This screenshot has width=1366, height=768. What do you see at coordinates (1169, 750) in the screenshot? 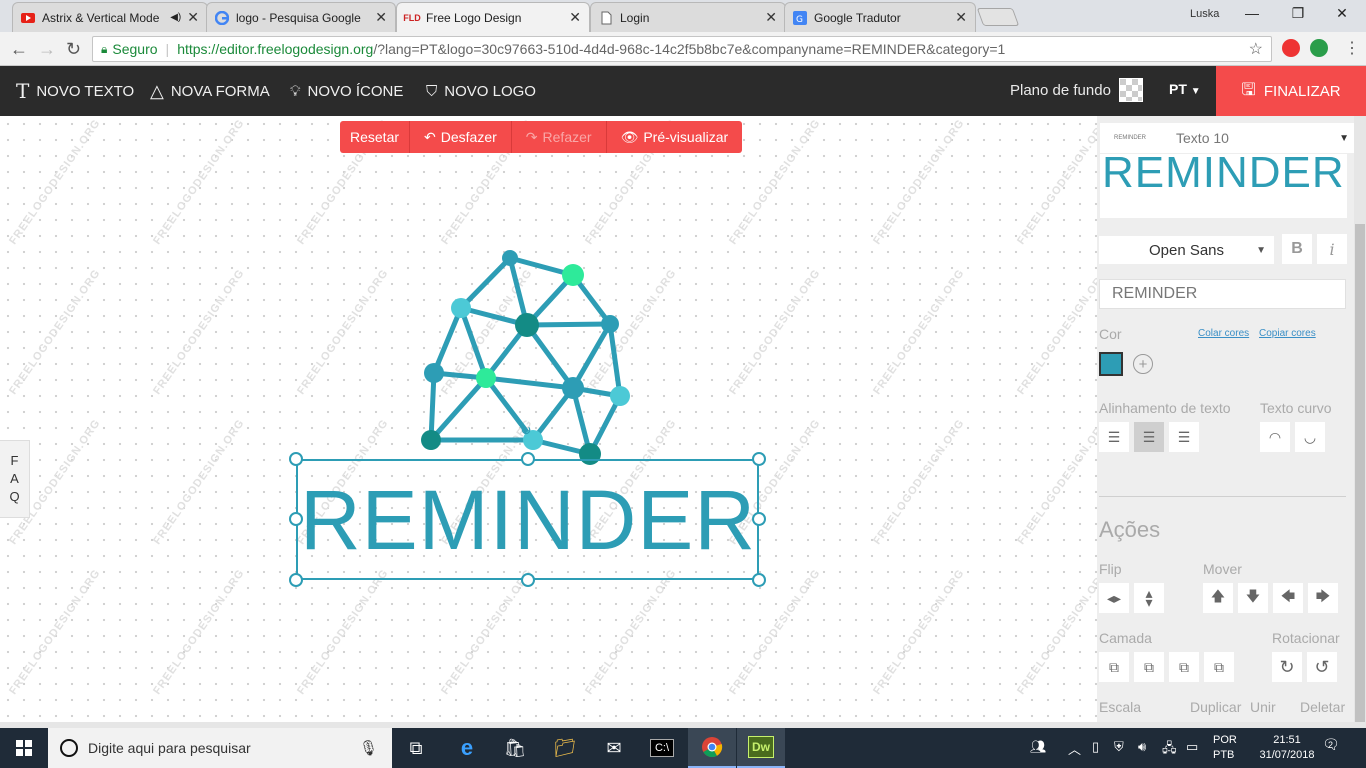
I see `network-icon: 🖧︎` at bounding box center [1169, 750].